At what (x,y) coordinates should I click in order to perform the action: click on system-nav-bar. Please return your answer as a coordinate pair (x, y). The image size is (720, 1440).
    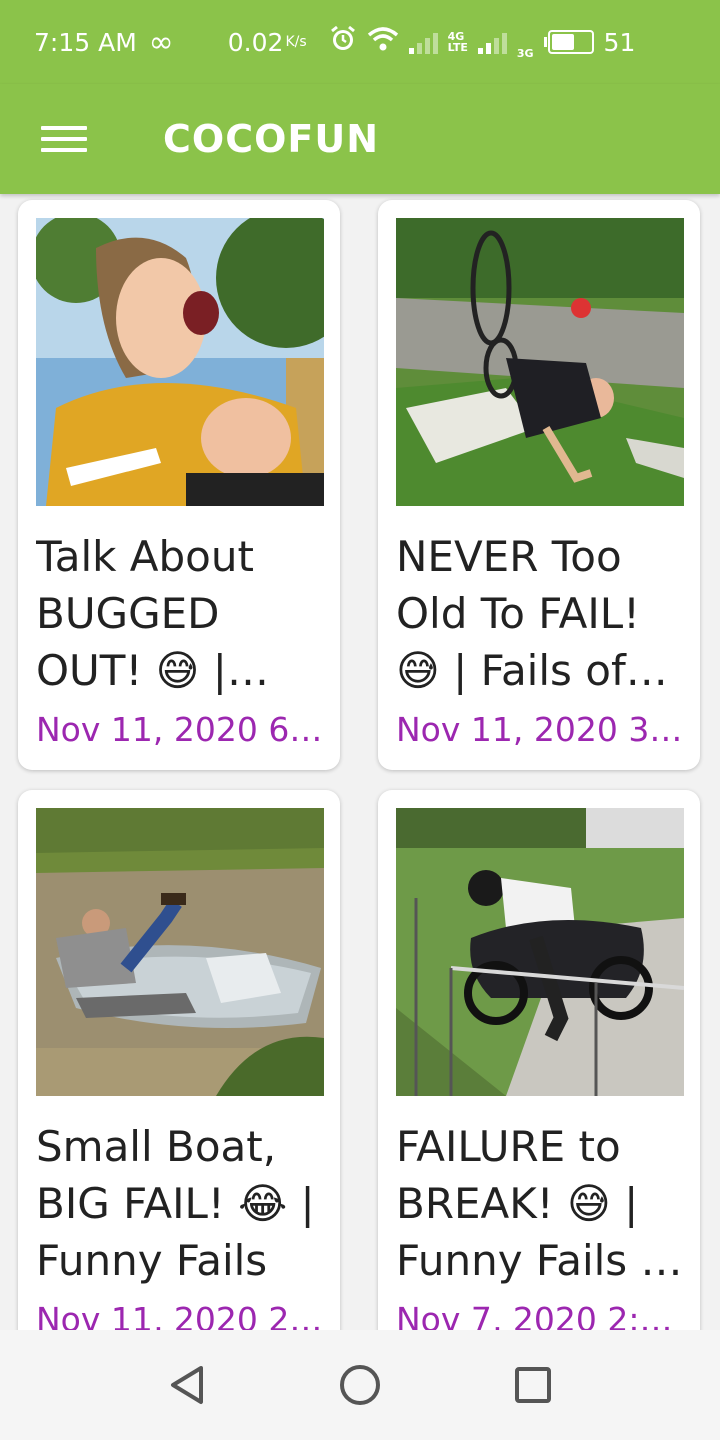
    Looking at the image, I should click on (360, 1385).